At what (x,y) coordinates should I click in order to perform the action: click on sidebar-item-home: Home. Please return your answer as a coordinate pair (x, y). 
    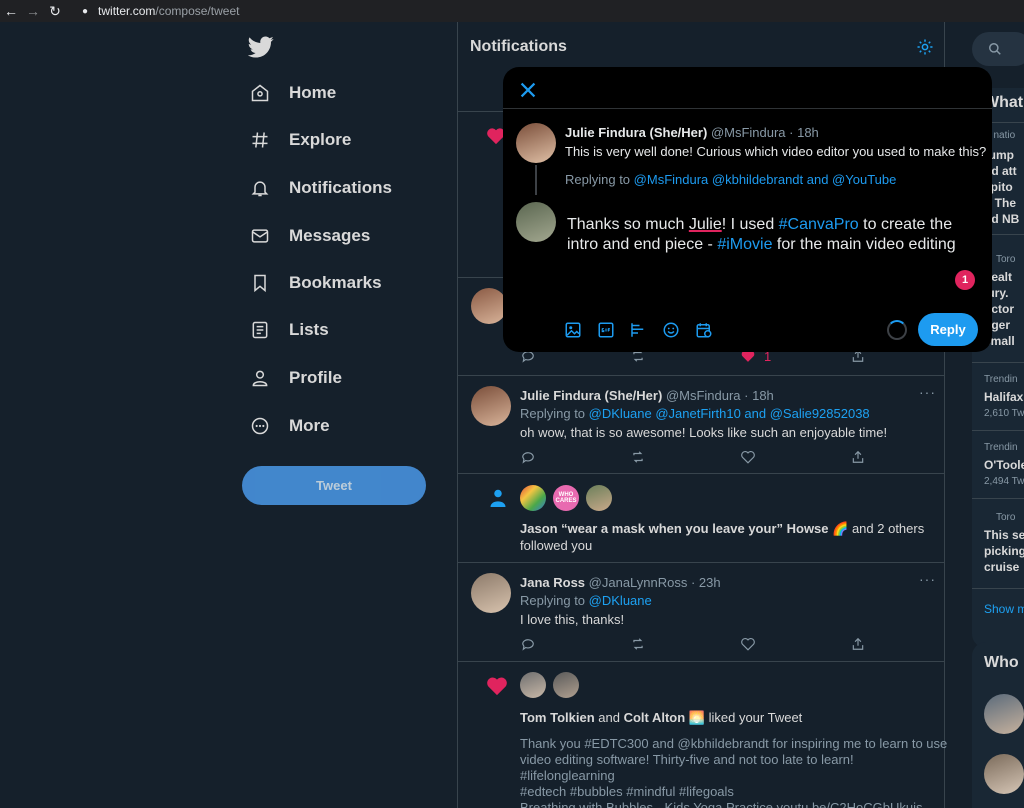
    Looking at the image, I should click on (292, 93).